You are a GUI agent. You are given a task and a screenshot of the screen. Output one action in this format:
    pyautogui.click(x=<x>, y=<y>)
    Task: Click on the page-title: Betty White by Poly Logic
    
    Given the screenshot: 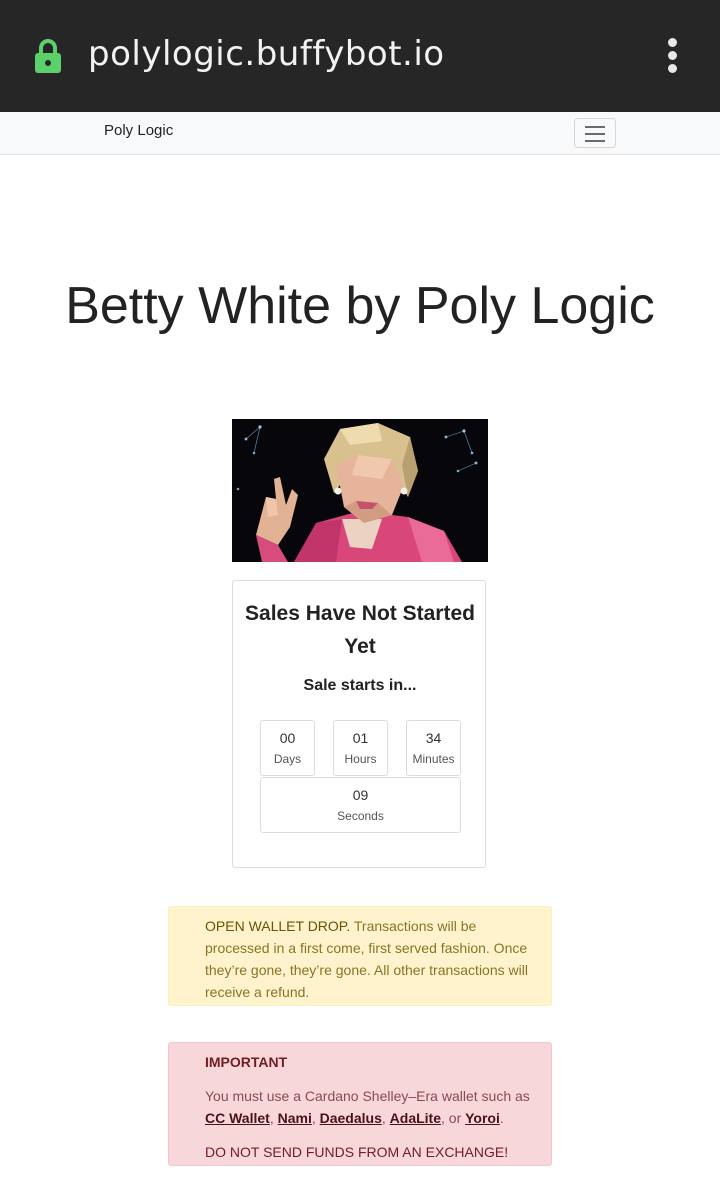 What is the action you would take?
    pyautogui.click(x=360, y=306)
    